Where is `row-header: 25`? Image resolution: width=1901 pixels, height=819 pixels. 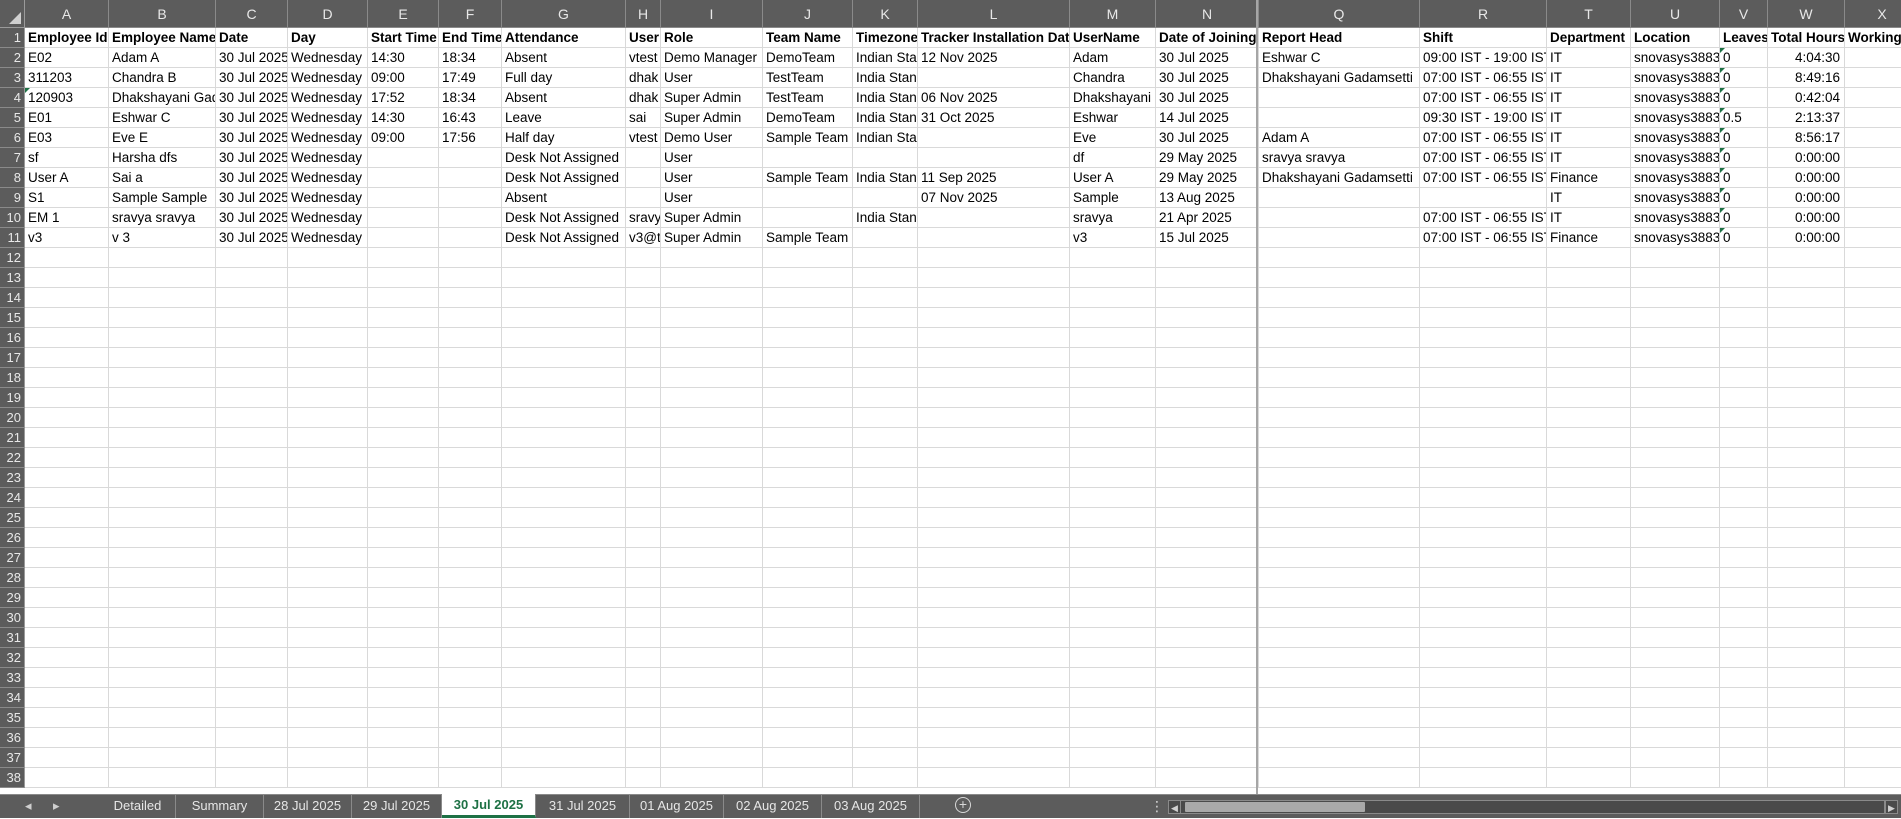
row-header: 25 is located at coordinates (12, 518).